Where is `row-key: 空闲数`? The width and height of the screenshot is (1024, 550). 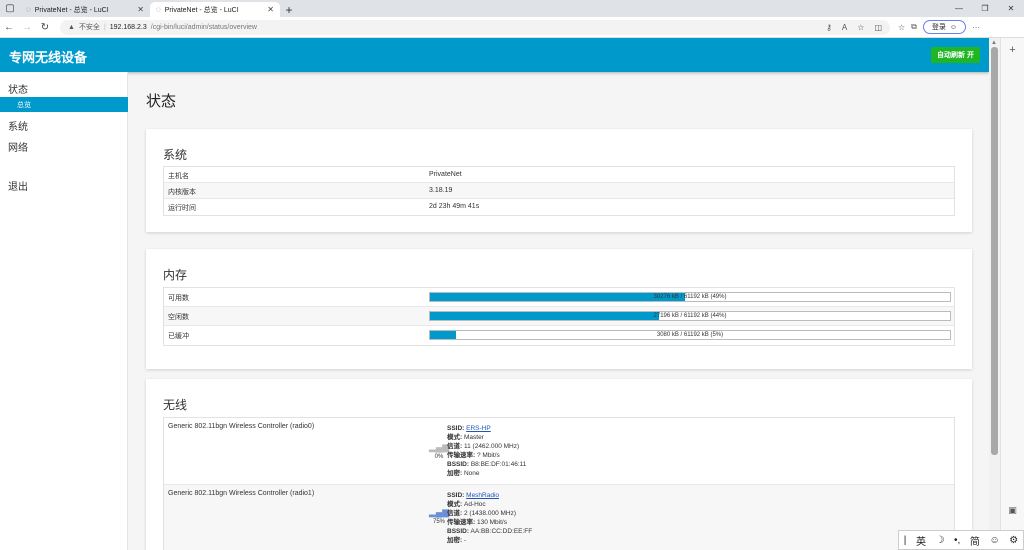 row-key: 空闲数 is located at coordinates (178, 317).